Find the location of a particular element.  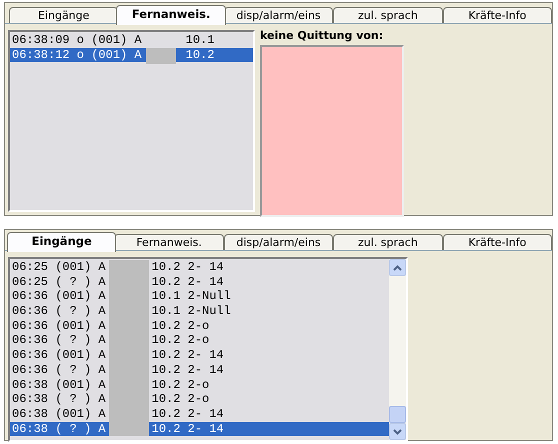

caret-up-icon is located at coordinates (397, 267).